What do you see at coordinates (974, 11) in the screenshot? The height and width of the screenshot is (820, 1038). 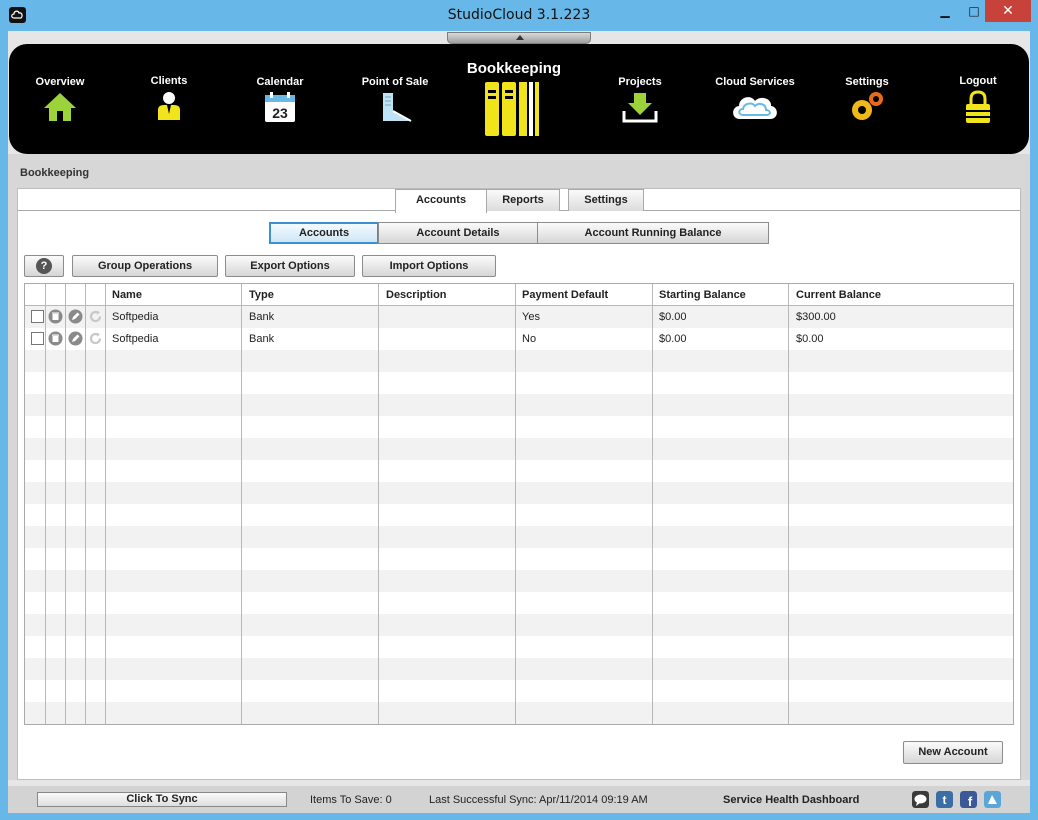 I see `maximize-button: □` at bounding box center [974, 11].